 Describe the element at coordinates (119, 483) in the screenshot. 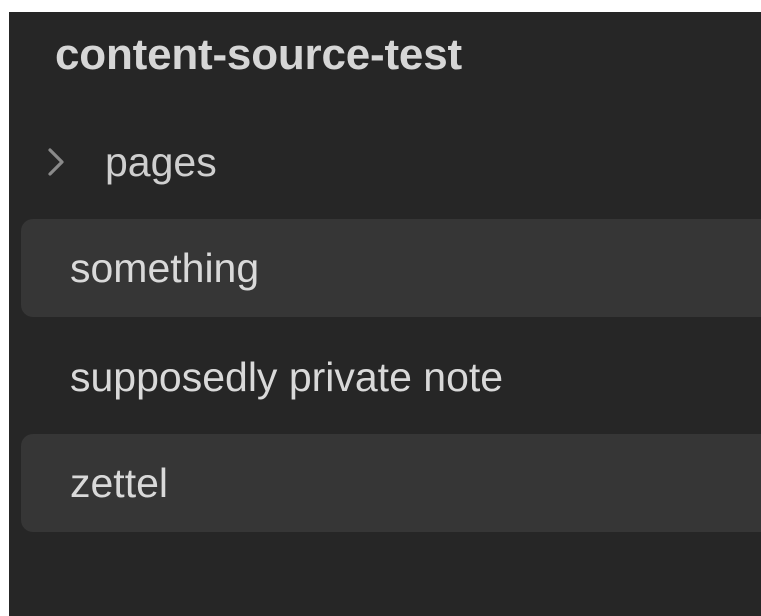

I see `file-label: zettel` at that location.